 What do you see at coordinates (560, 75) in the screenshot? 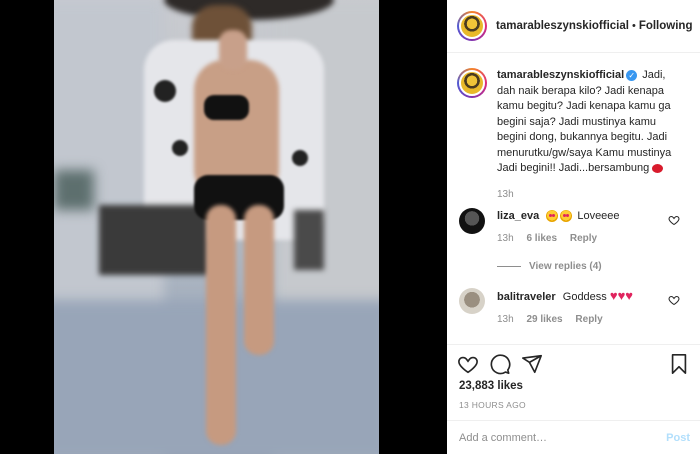
I see `caption-username: tamarableszynskiofficial` at bounding box center [560, 75].